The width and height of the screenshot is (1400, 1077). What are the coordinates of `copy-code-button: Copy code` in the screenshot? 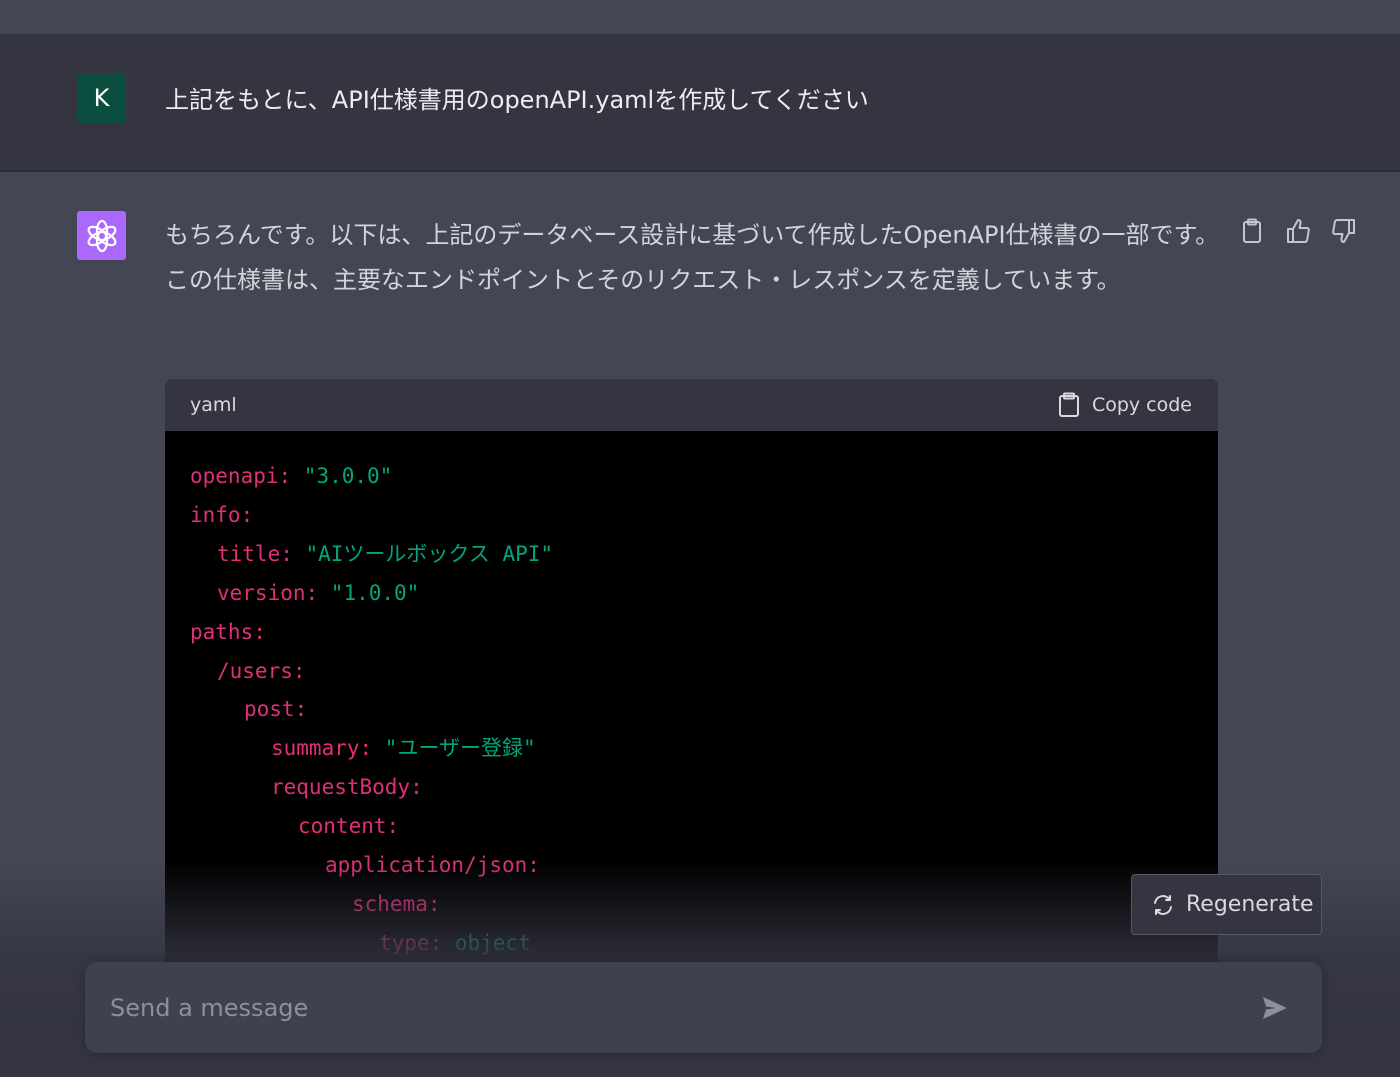 It's located at (1125, 405).